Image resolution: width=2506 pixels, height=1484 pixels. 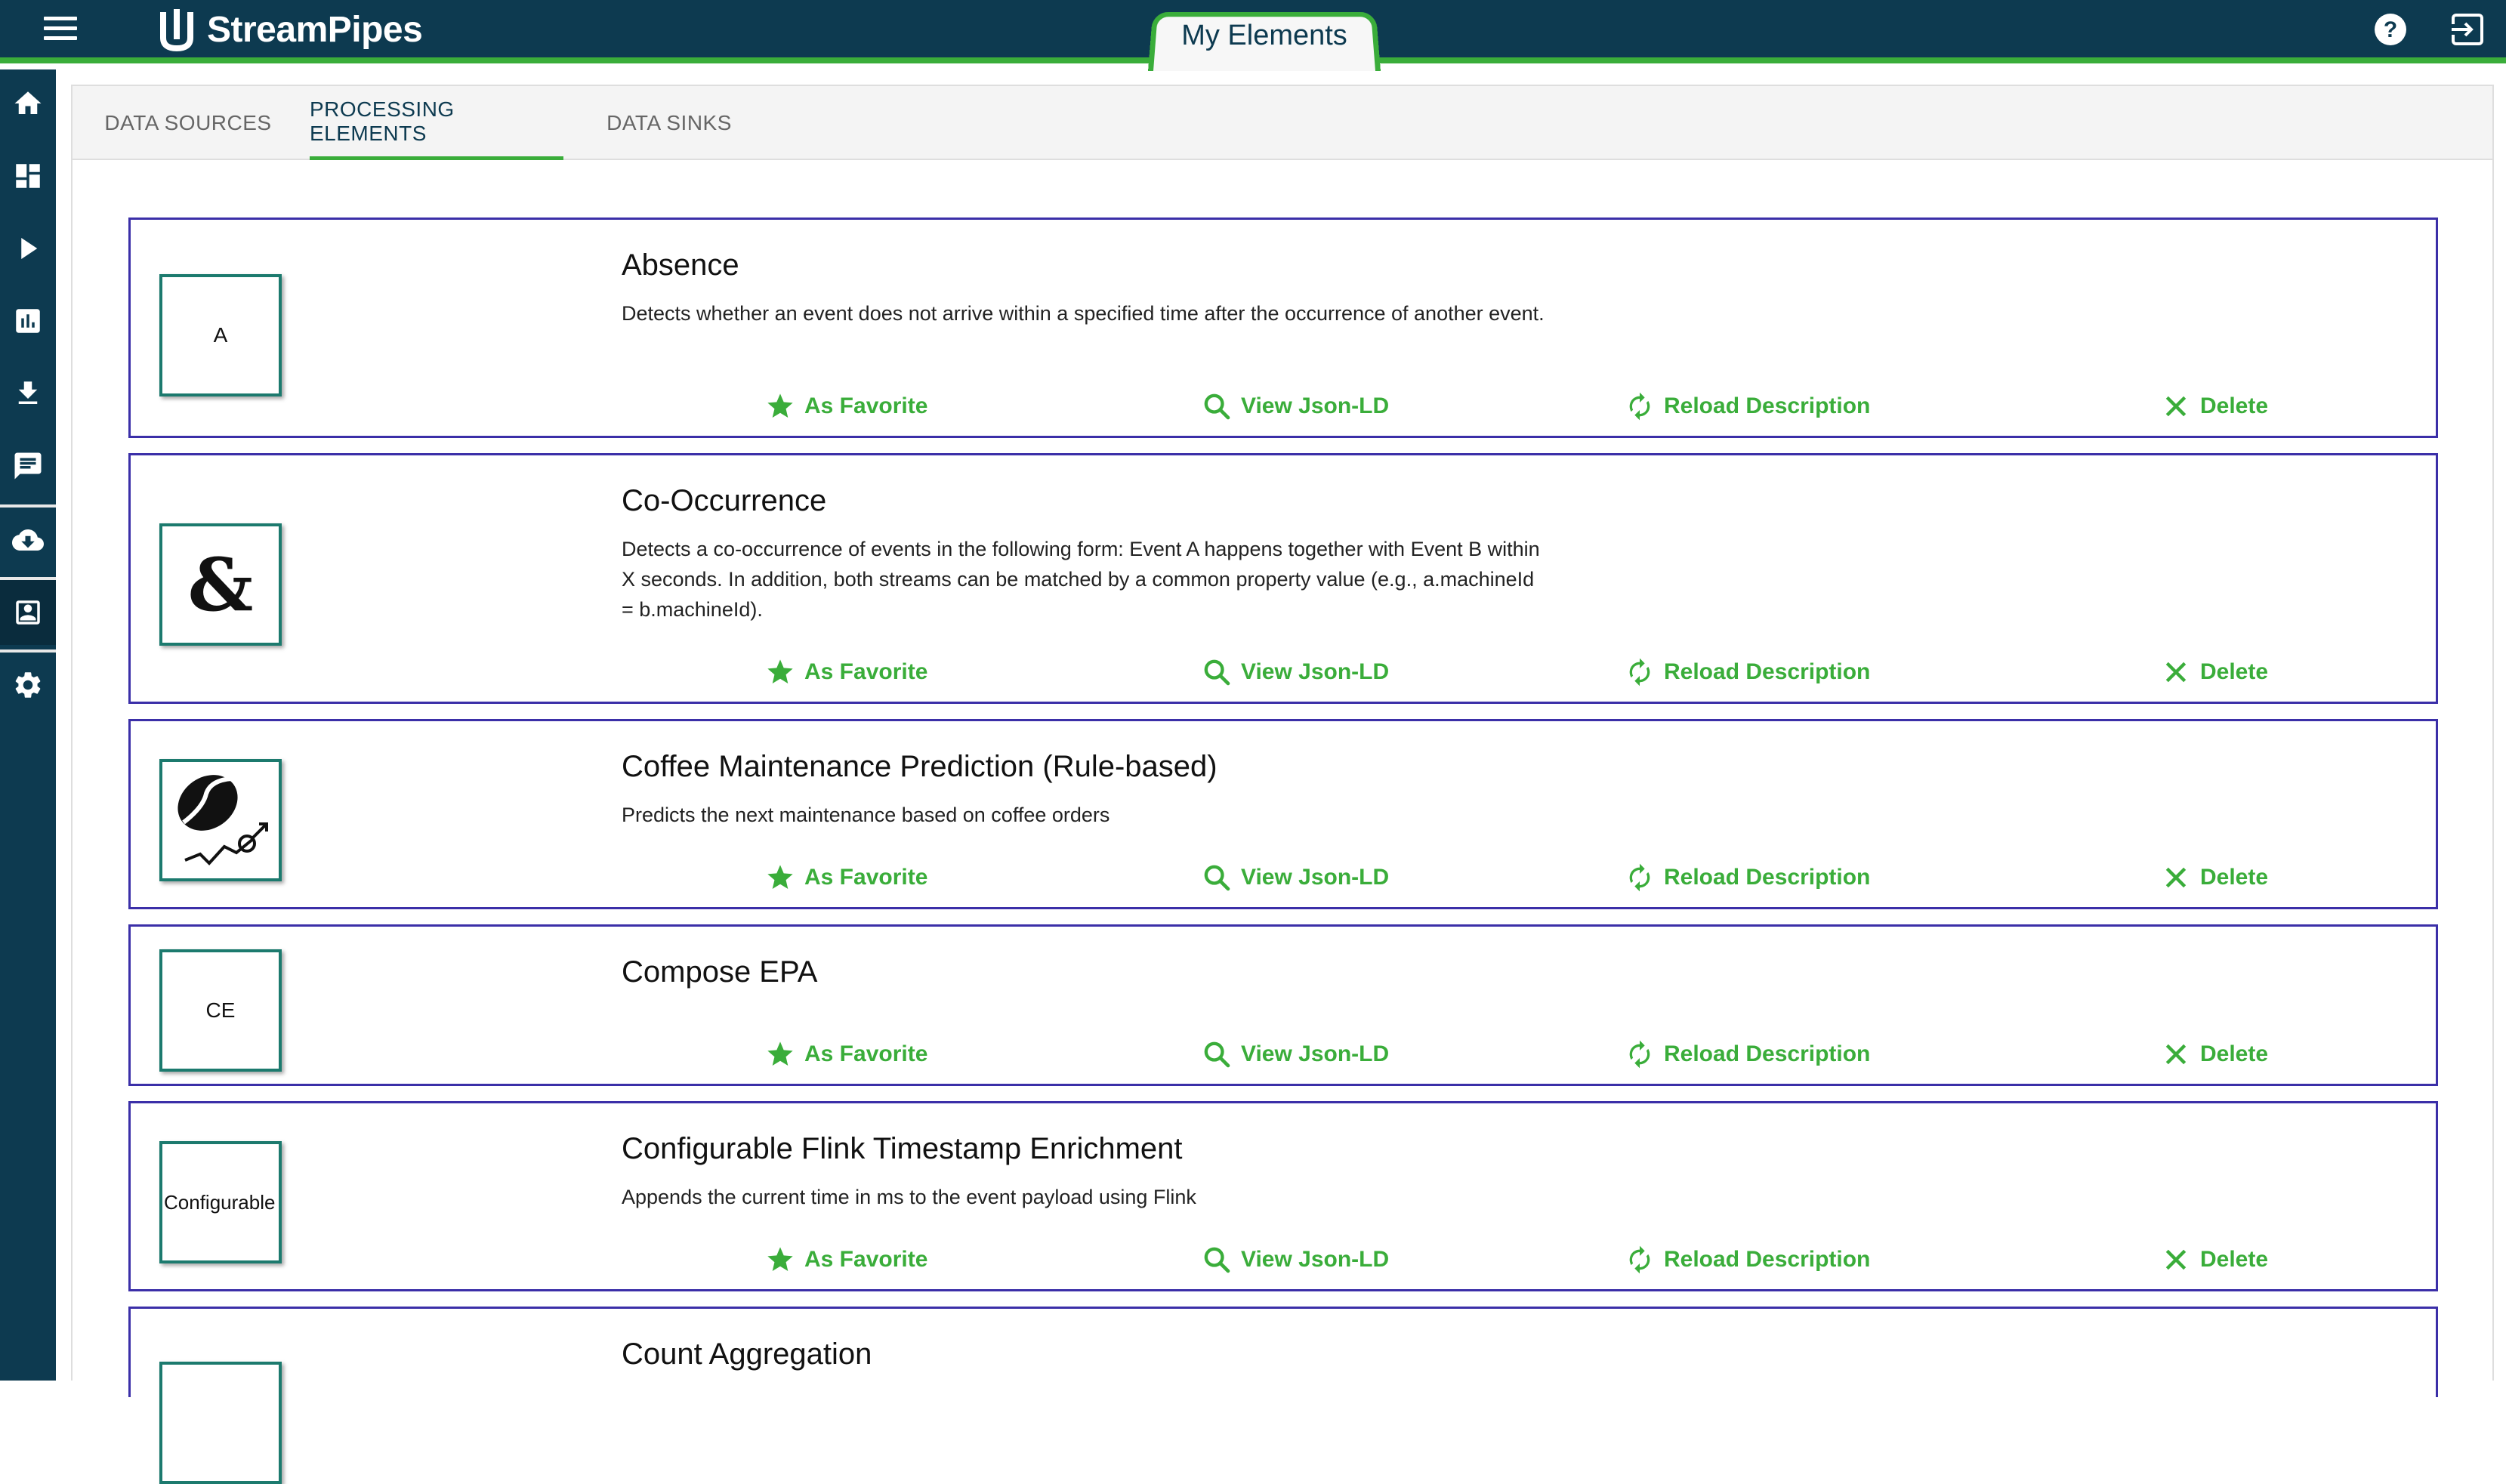 I want to click on active-tab-label: My Elements, so click(x=1264, y=36).